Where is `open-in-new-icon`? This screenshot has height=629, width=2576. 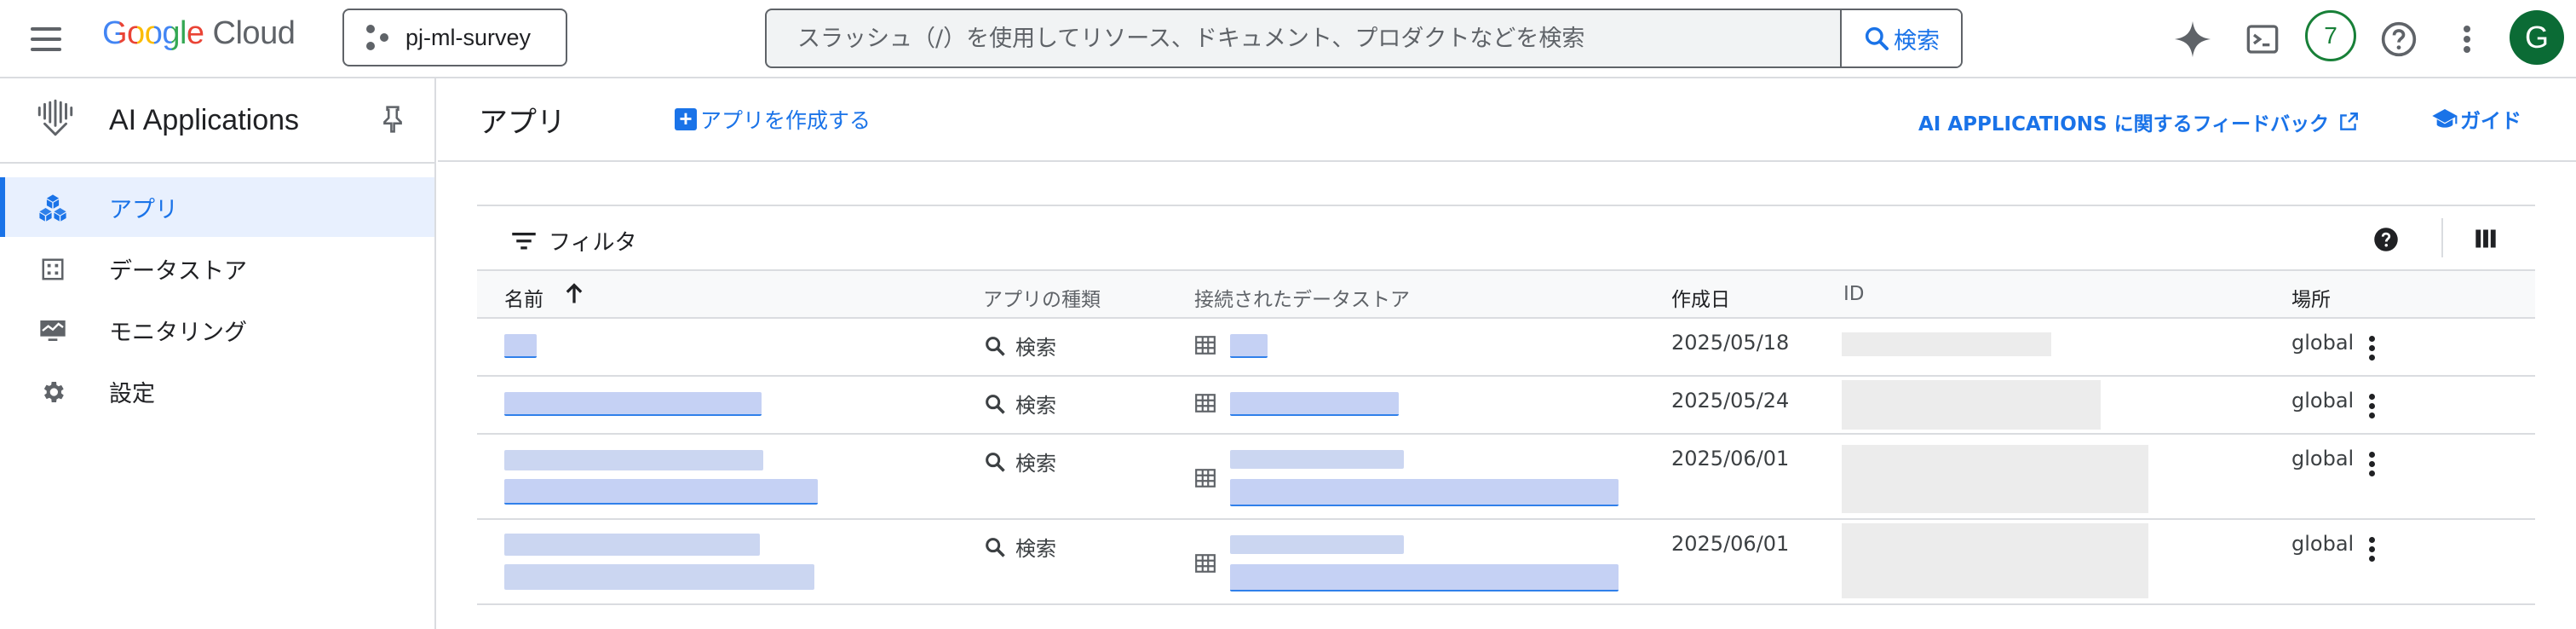
open-in-new-icon is located at coordinates (2349, 122).